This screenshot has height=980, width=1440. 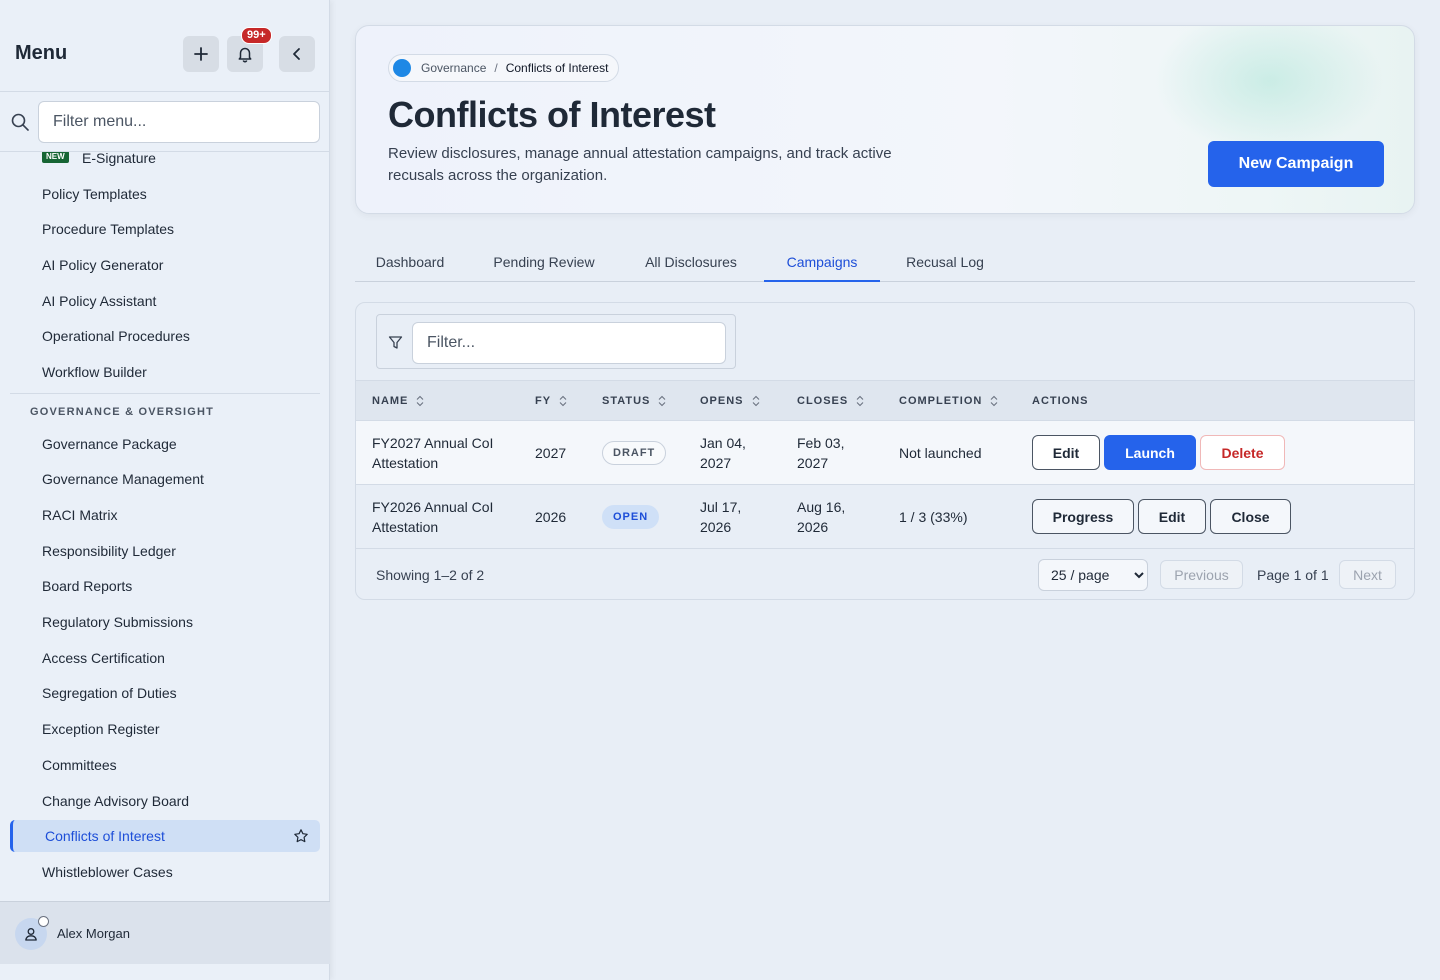 I want to click on fiscal-year: 2027, so click(x=551, y=453).